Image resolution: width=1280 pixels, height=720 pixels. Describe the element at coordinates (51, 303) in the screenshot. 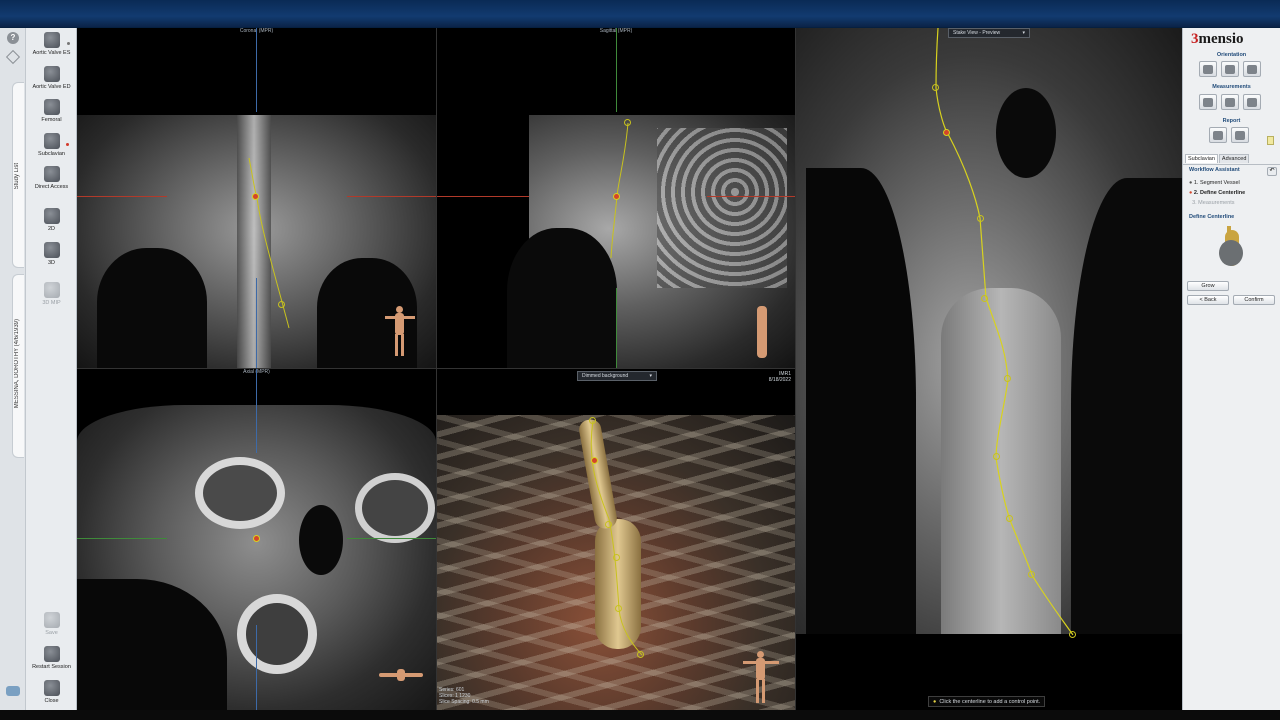

I see `tool-label: 3D MIP` at that location.